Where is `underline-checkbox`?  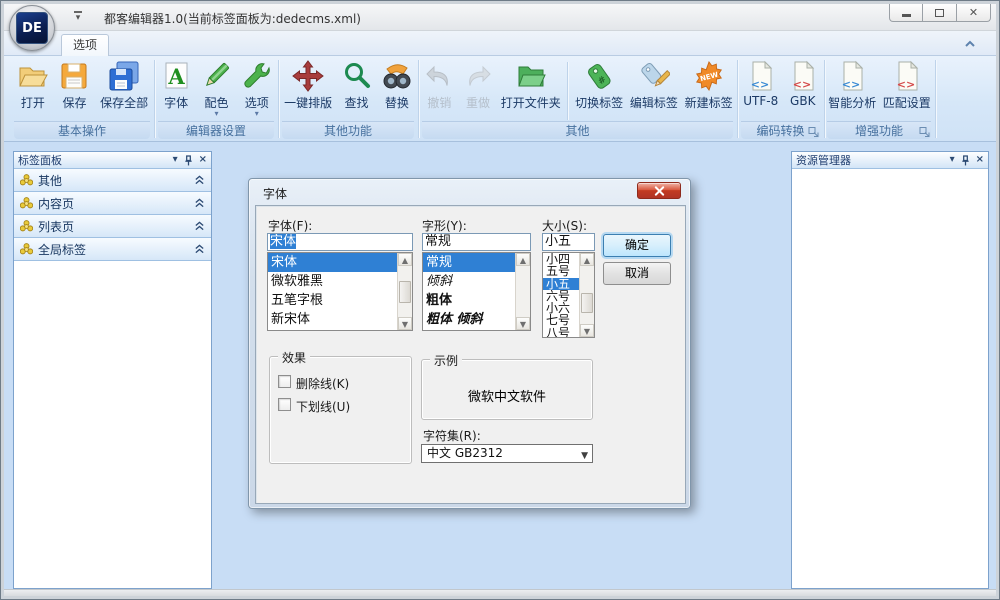
underline-checkbox is located at coordinates (284, 404).